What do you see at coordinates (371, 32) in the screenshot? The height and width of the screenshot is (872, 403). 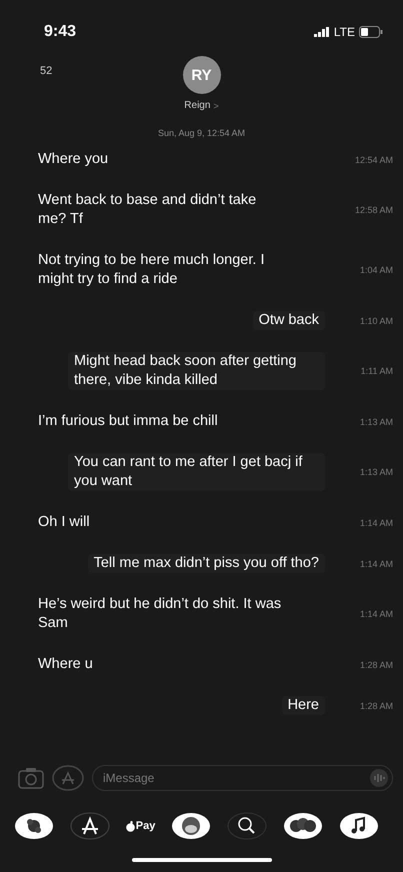 I see `battery-icon` at bounding box center [371, 32].